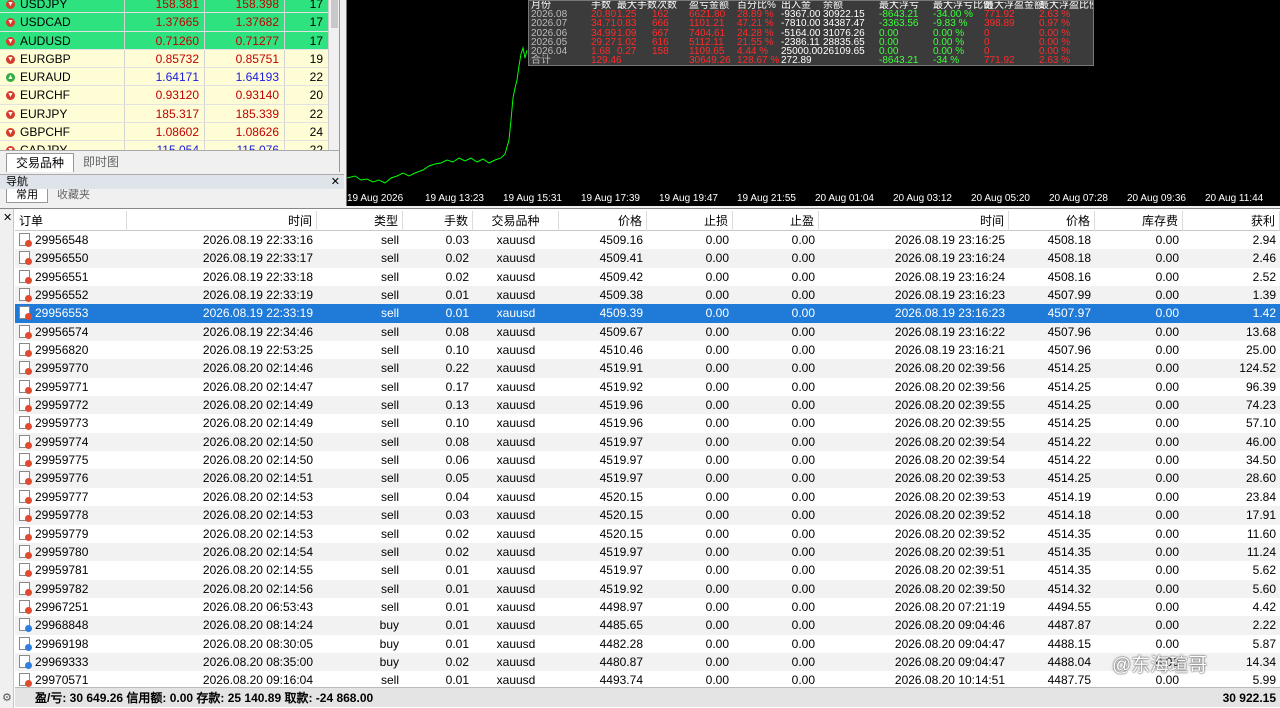  I want to click on cell-value: 2026.08.20 09:04:47, so click(949, 661).